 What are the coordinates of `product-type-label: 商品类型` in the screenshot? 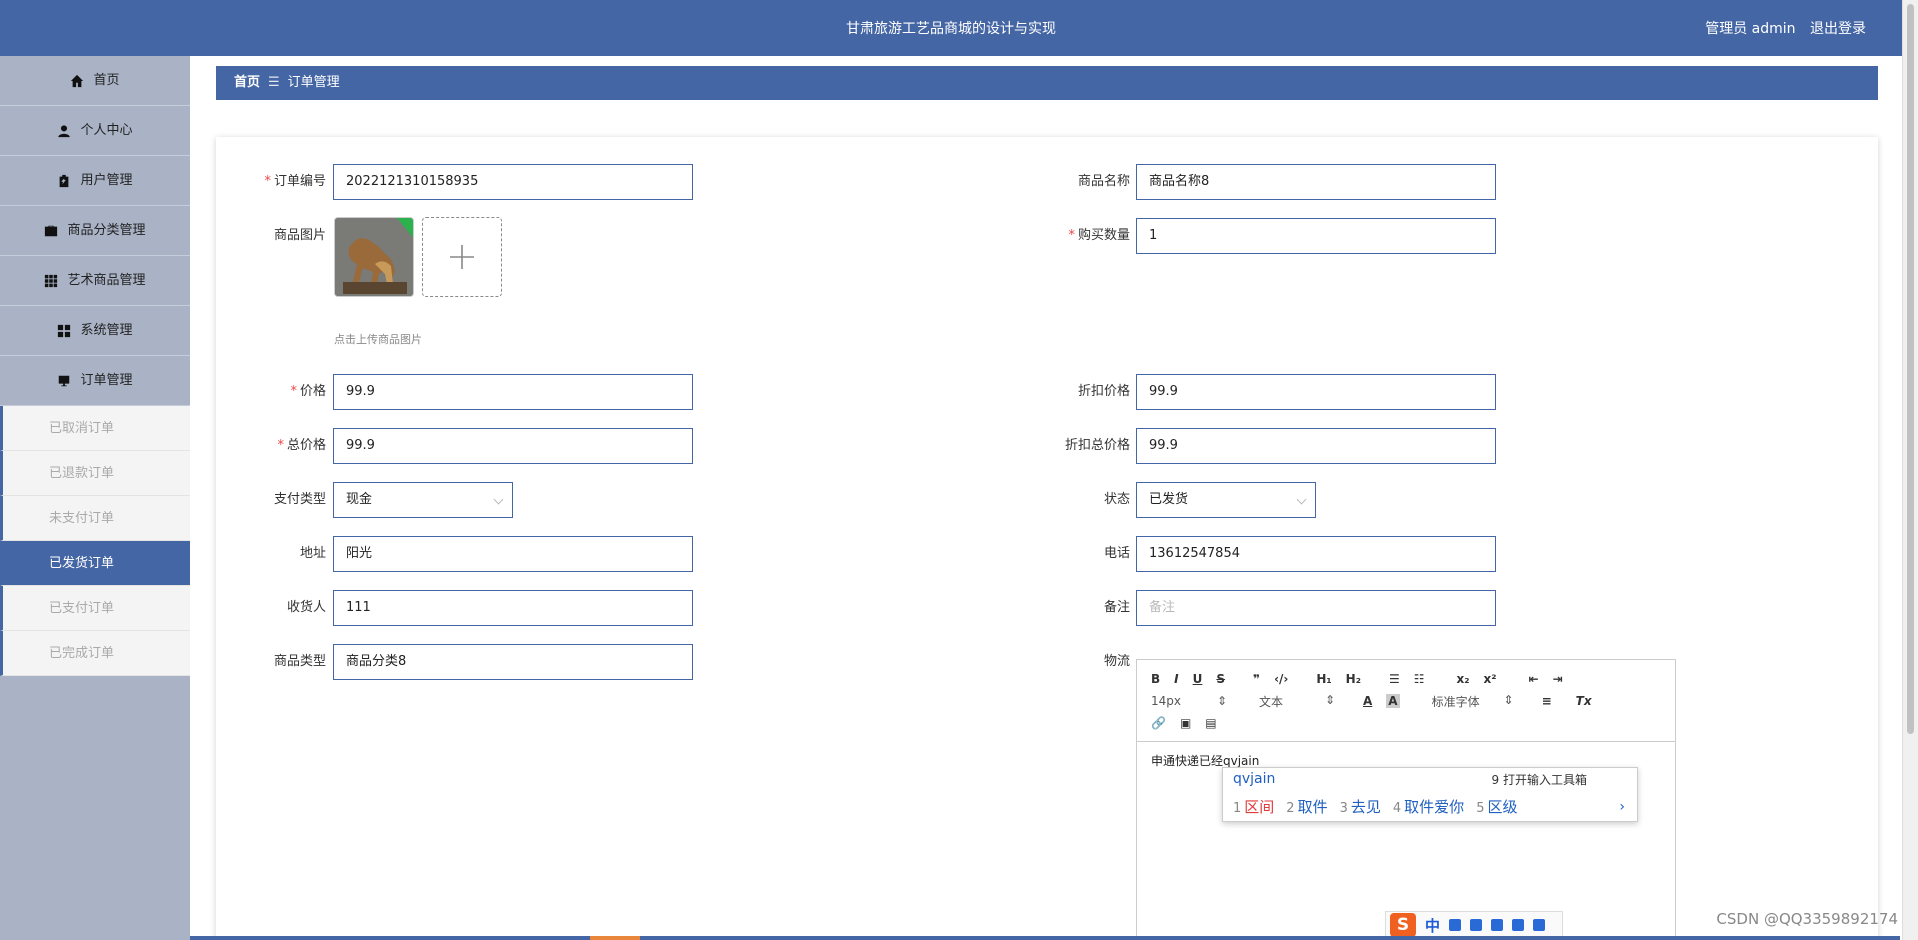 It's located at (299, 661).